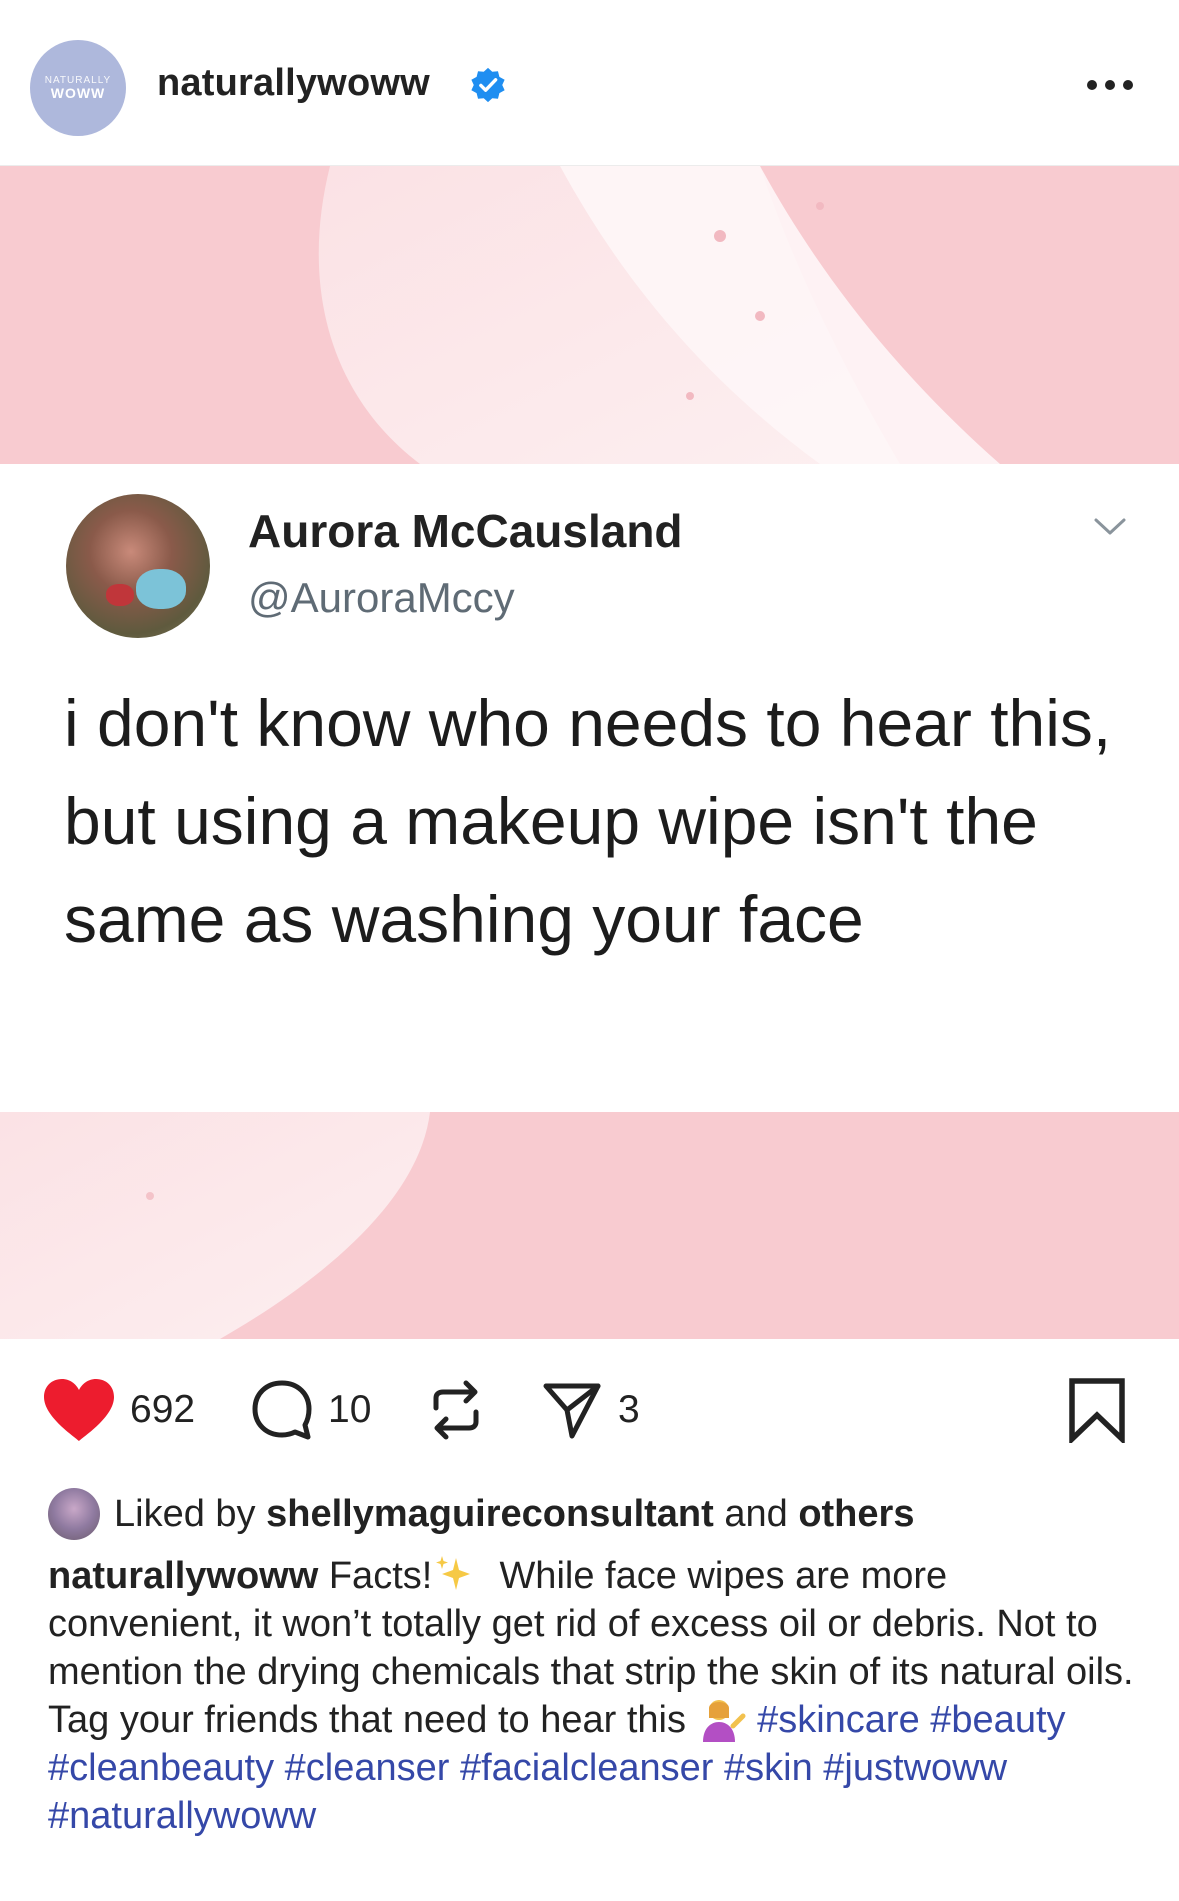  What do you see at coordinates (915, 1768) in the screenshot?
I see `hashtag-link: #justwoww` at bounding box center [915, 1768].